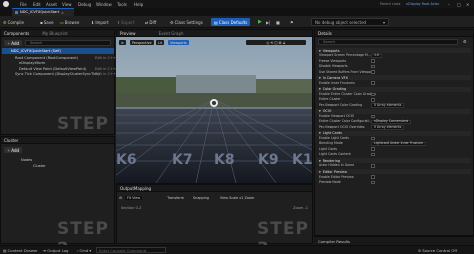 The image size is (474, 254). I want to click on stop-button: ■, so click(278, 22).